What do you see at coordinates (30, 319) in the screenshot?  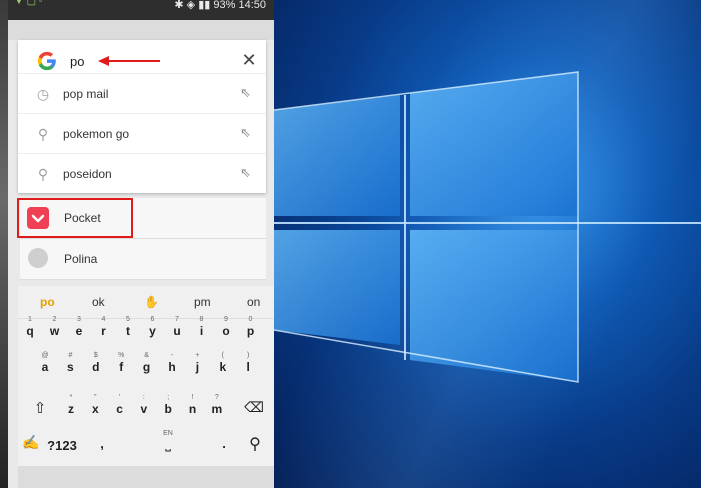 I see `key-hint: 1` at bounding box center [30, 319].